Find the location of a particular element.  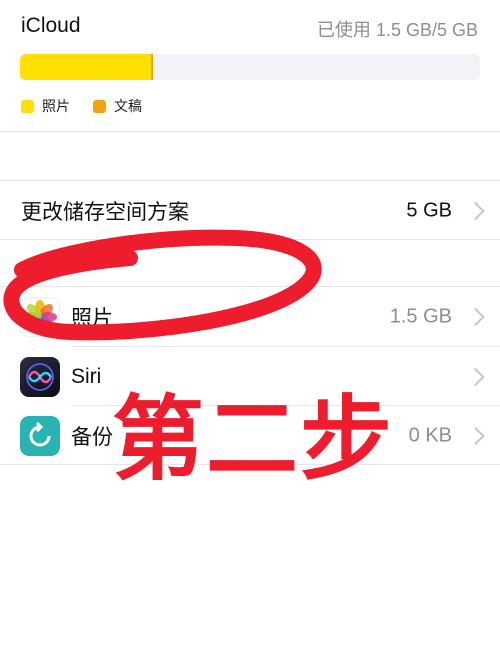

app-name: 备份 is located at coordinates (92, 437).